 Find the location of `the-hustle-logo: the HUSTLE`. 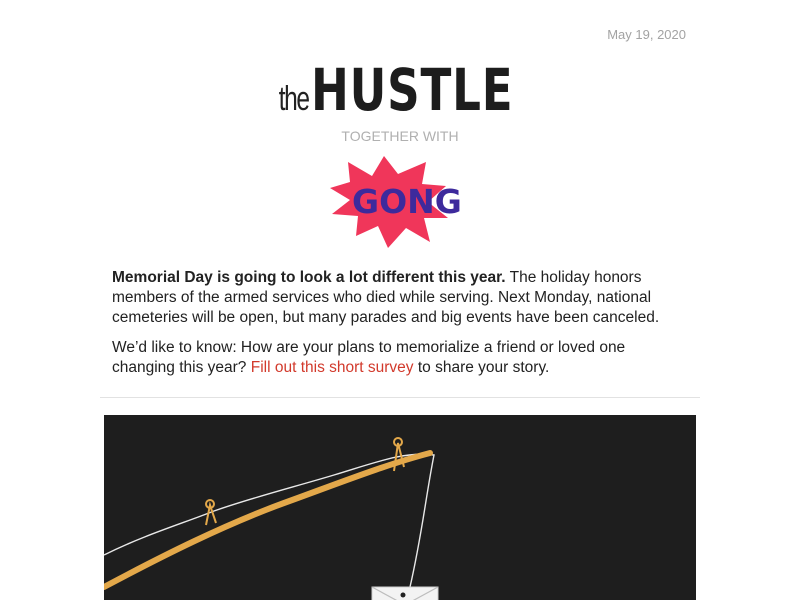

the-hustle-logo: the HUSTLE is located at coordinates (400, 90).